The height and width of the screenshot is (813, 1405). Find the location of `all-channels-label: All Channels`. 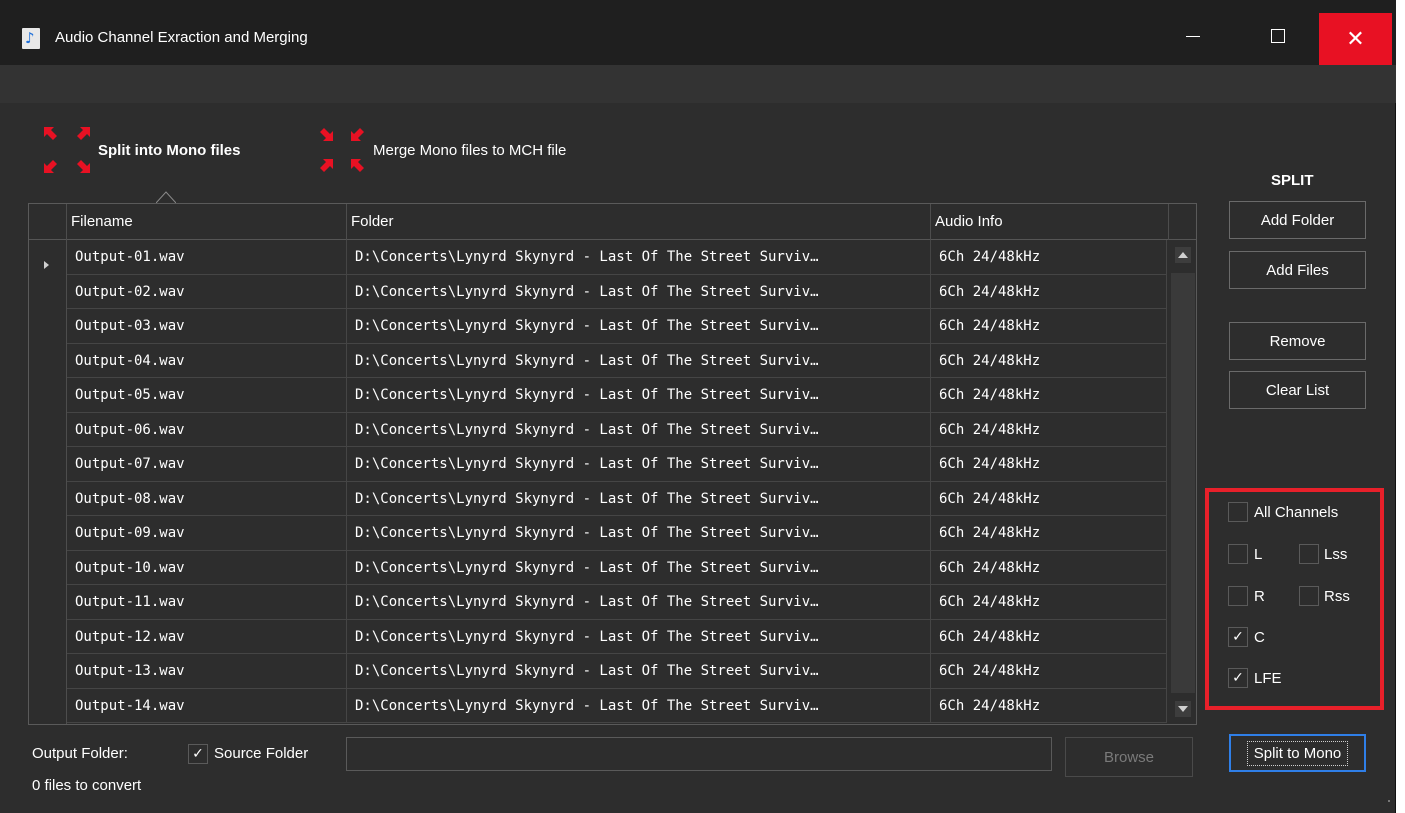

all-channels-label: All Channels is located at coordinates (1296, 512).